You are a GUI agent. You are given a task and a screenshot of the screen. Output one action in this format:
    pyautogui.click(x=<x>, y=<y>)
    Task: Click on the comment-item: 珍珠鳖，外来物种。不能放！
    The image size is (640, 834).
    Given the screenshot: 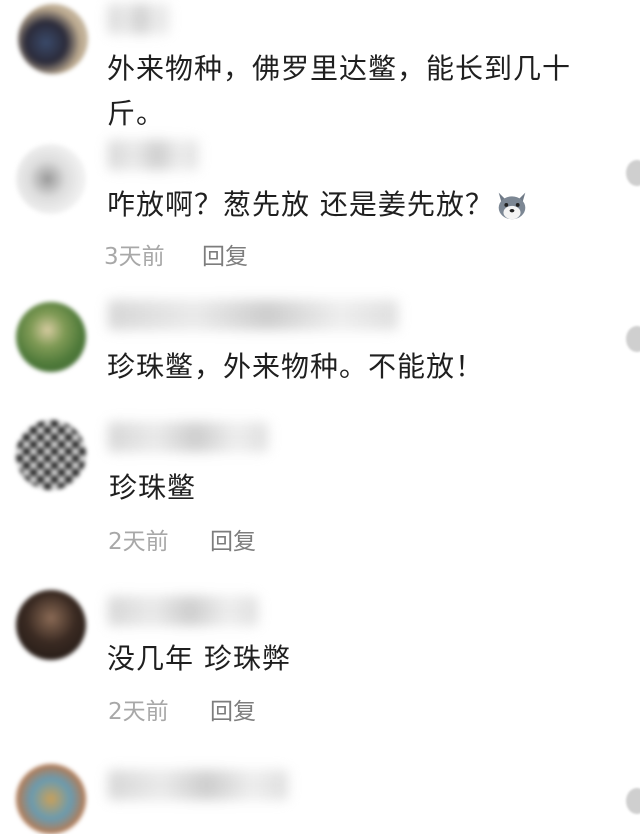 What is the action you would take?
    pyautogui.click(x=320, y=350)
    